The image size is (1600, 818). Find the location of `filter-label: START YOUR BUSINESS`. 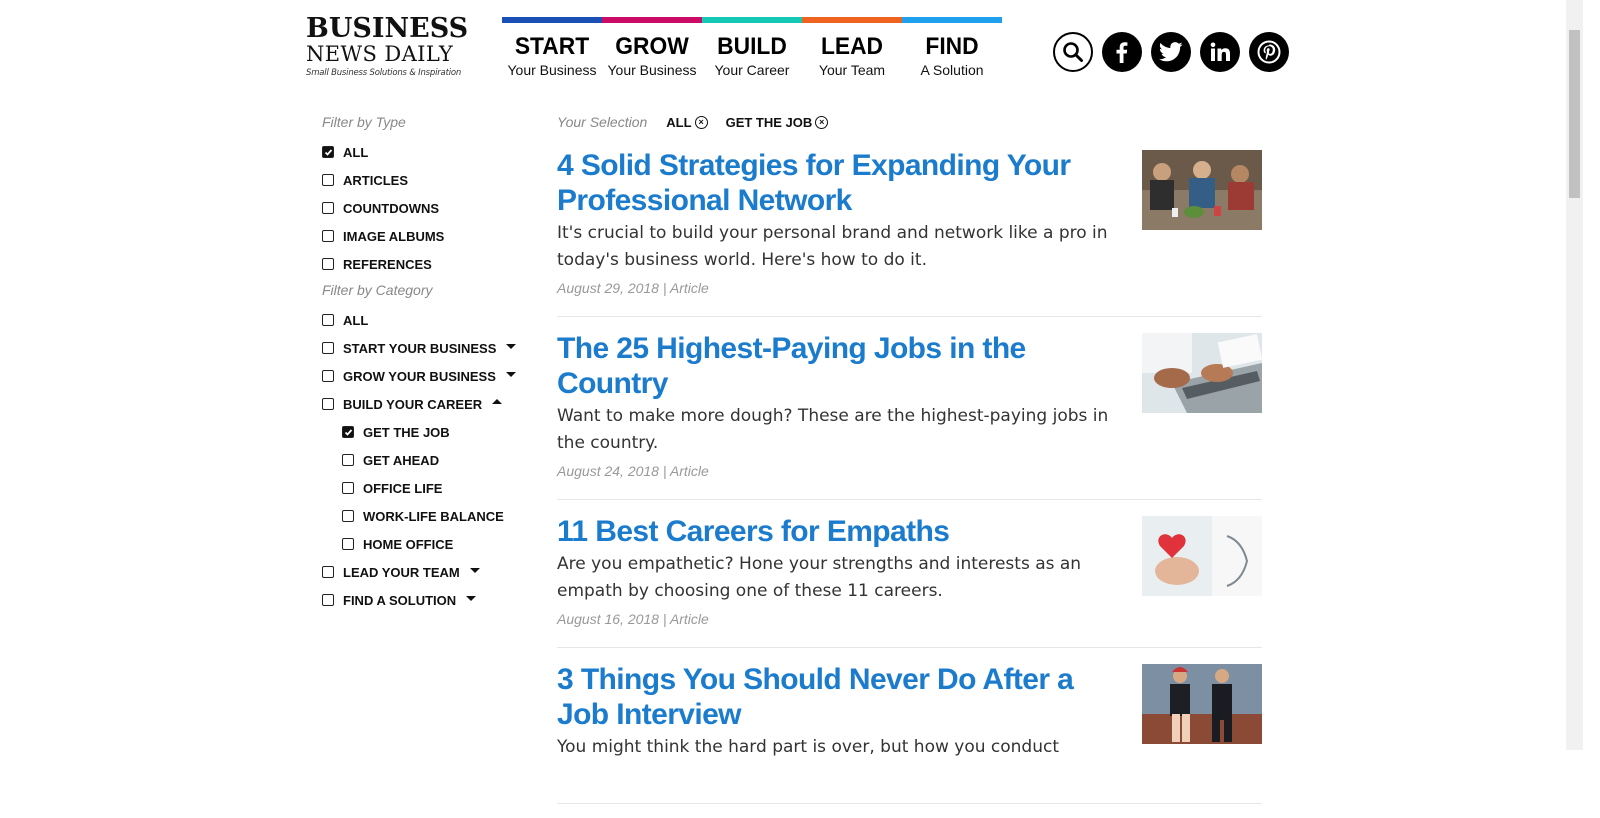

filter-label: START YOUR BUSINESS is located at coordinates (420, 348).